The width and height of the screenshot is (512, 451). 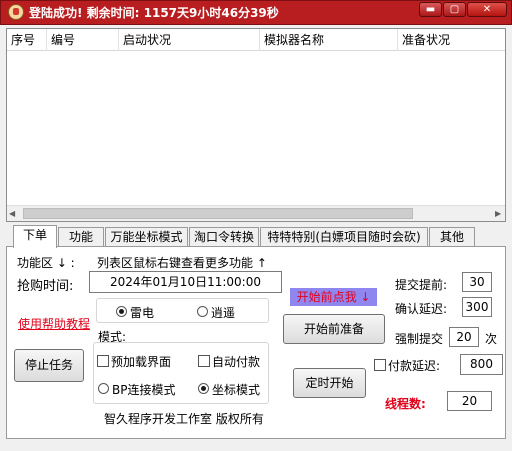 I want to click on window-title: 登陆成功! 剩余时间: 1157天9小时46分39秒, so click(x=154, y=13).